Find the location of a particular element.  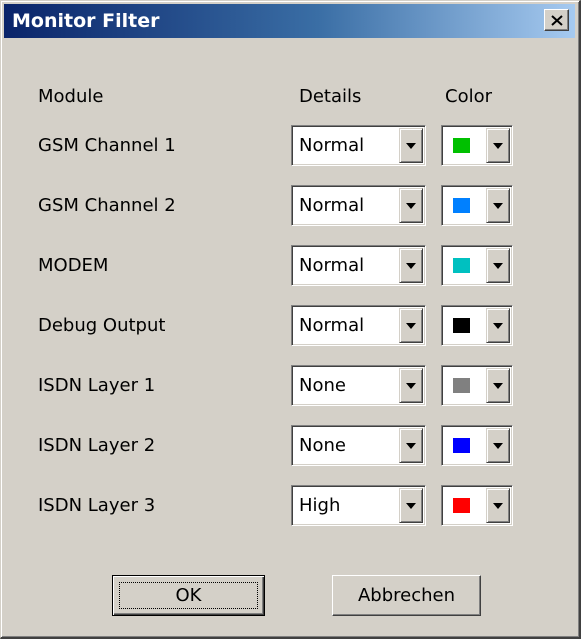

ok-button: OK is located at coordinates (188, 595).